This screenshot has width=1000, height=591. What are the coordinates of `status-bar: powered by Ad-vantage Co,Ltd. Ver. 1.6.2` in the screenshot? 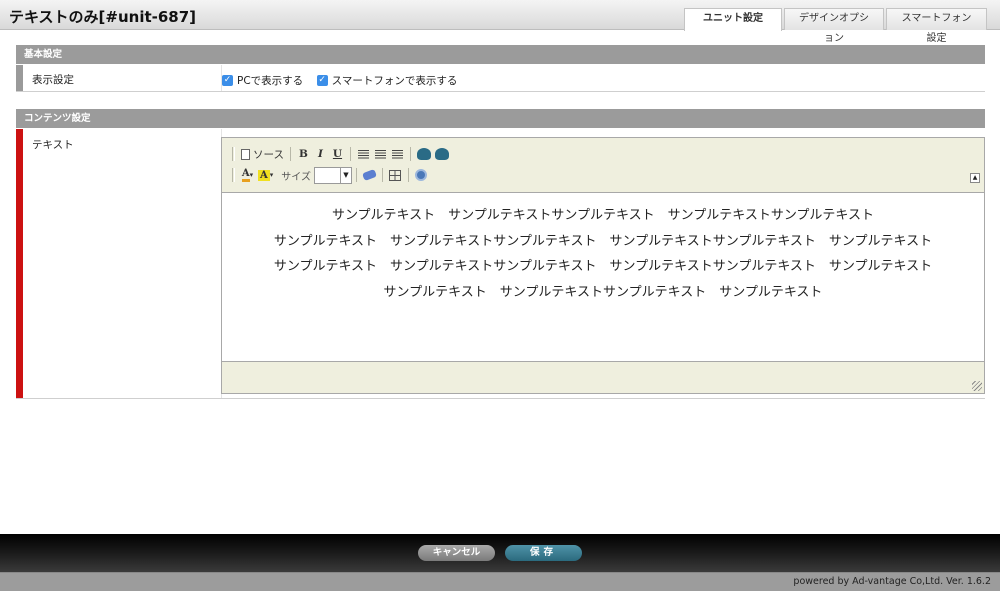 It's located at (500, 581).